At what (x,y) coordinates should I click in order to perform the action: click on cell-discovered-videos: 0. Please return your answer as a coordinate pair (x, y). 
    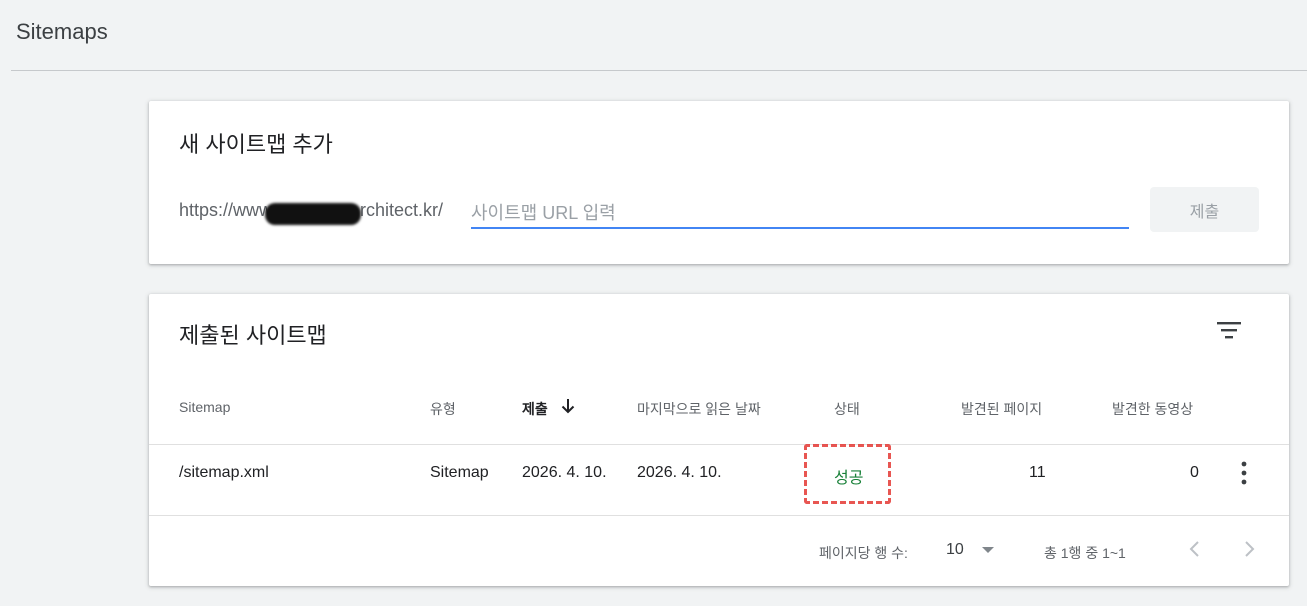
    Looking at the image, I should click on (1194, 472).